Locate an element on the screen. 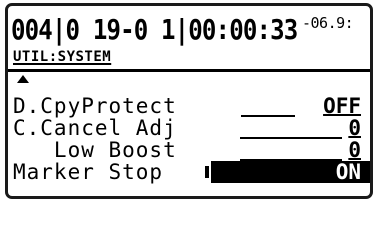 The width and height of the screenshot is (382, 240). param-row-low-boost: Low Boost 0 is located at coordinates (189, 150).